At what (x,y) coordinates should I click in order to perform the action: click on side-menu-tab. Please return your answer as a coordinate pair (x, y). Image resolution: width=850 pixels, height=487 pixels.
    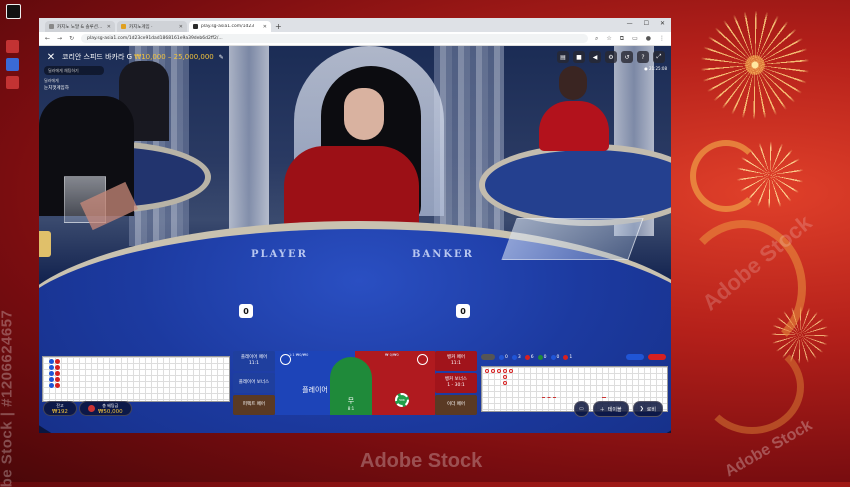
    Looking at the image, I should click on (45, 244).